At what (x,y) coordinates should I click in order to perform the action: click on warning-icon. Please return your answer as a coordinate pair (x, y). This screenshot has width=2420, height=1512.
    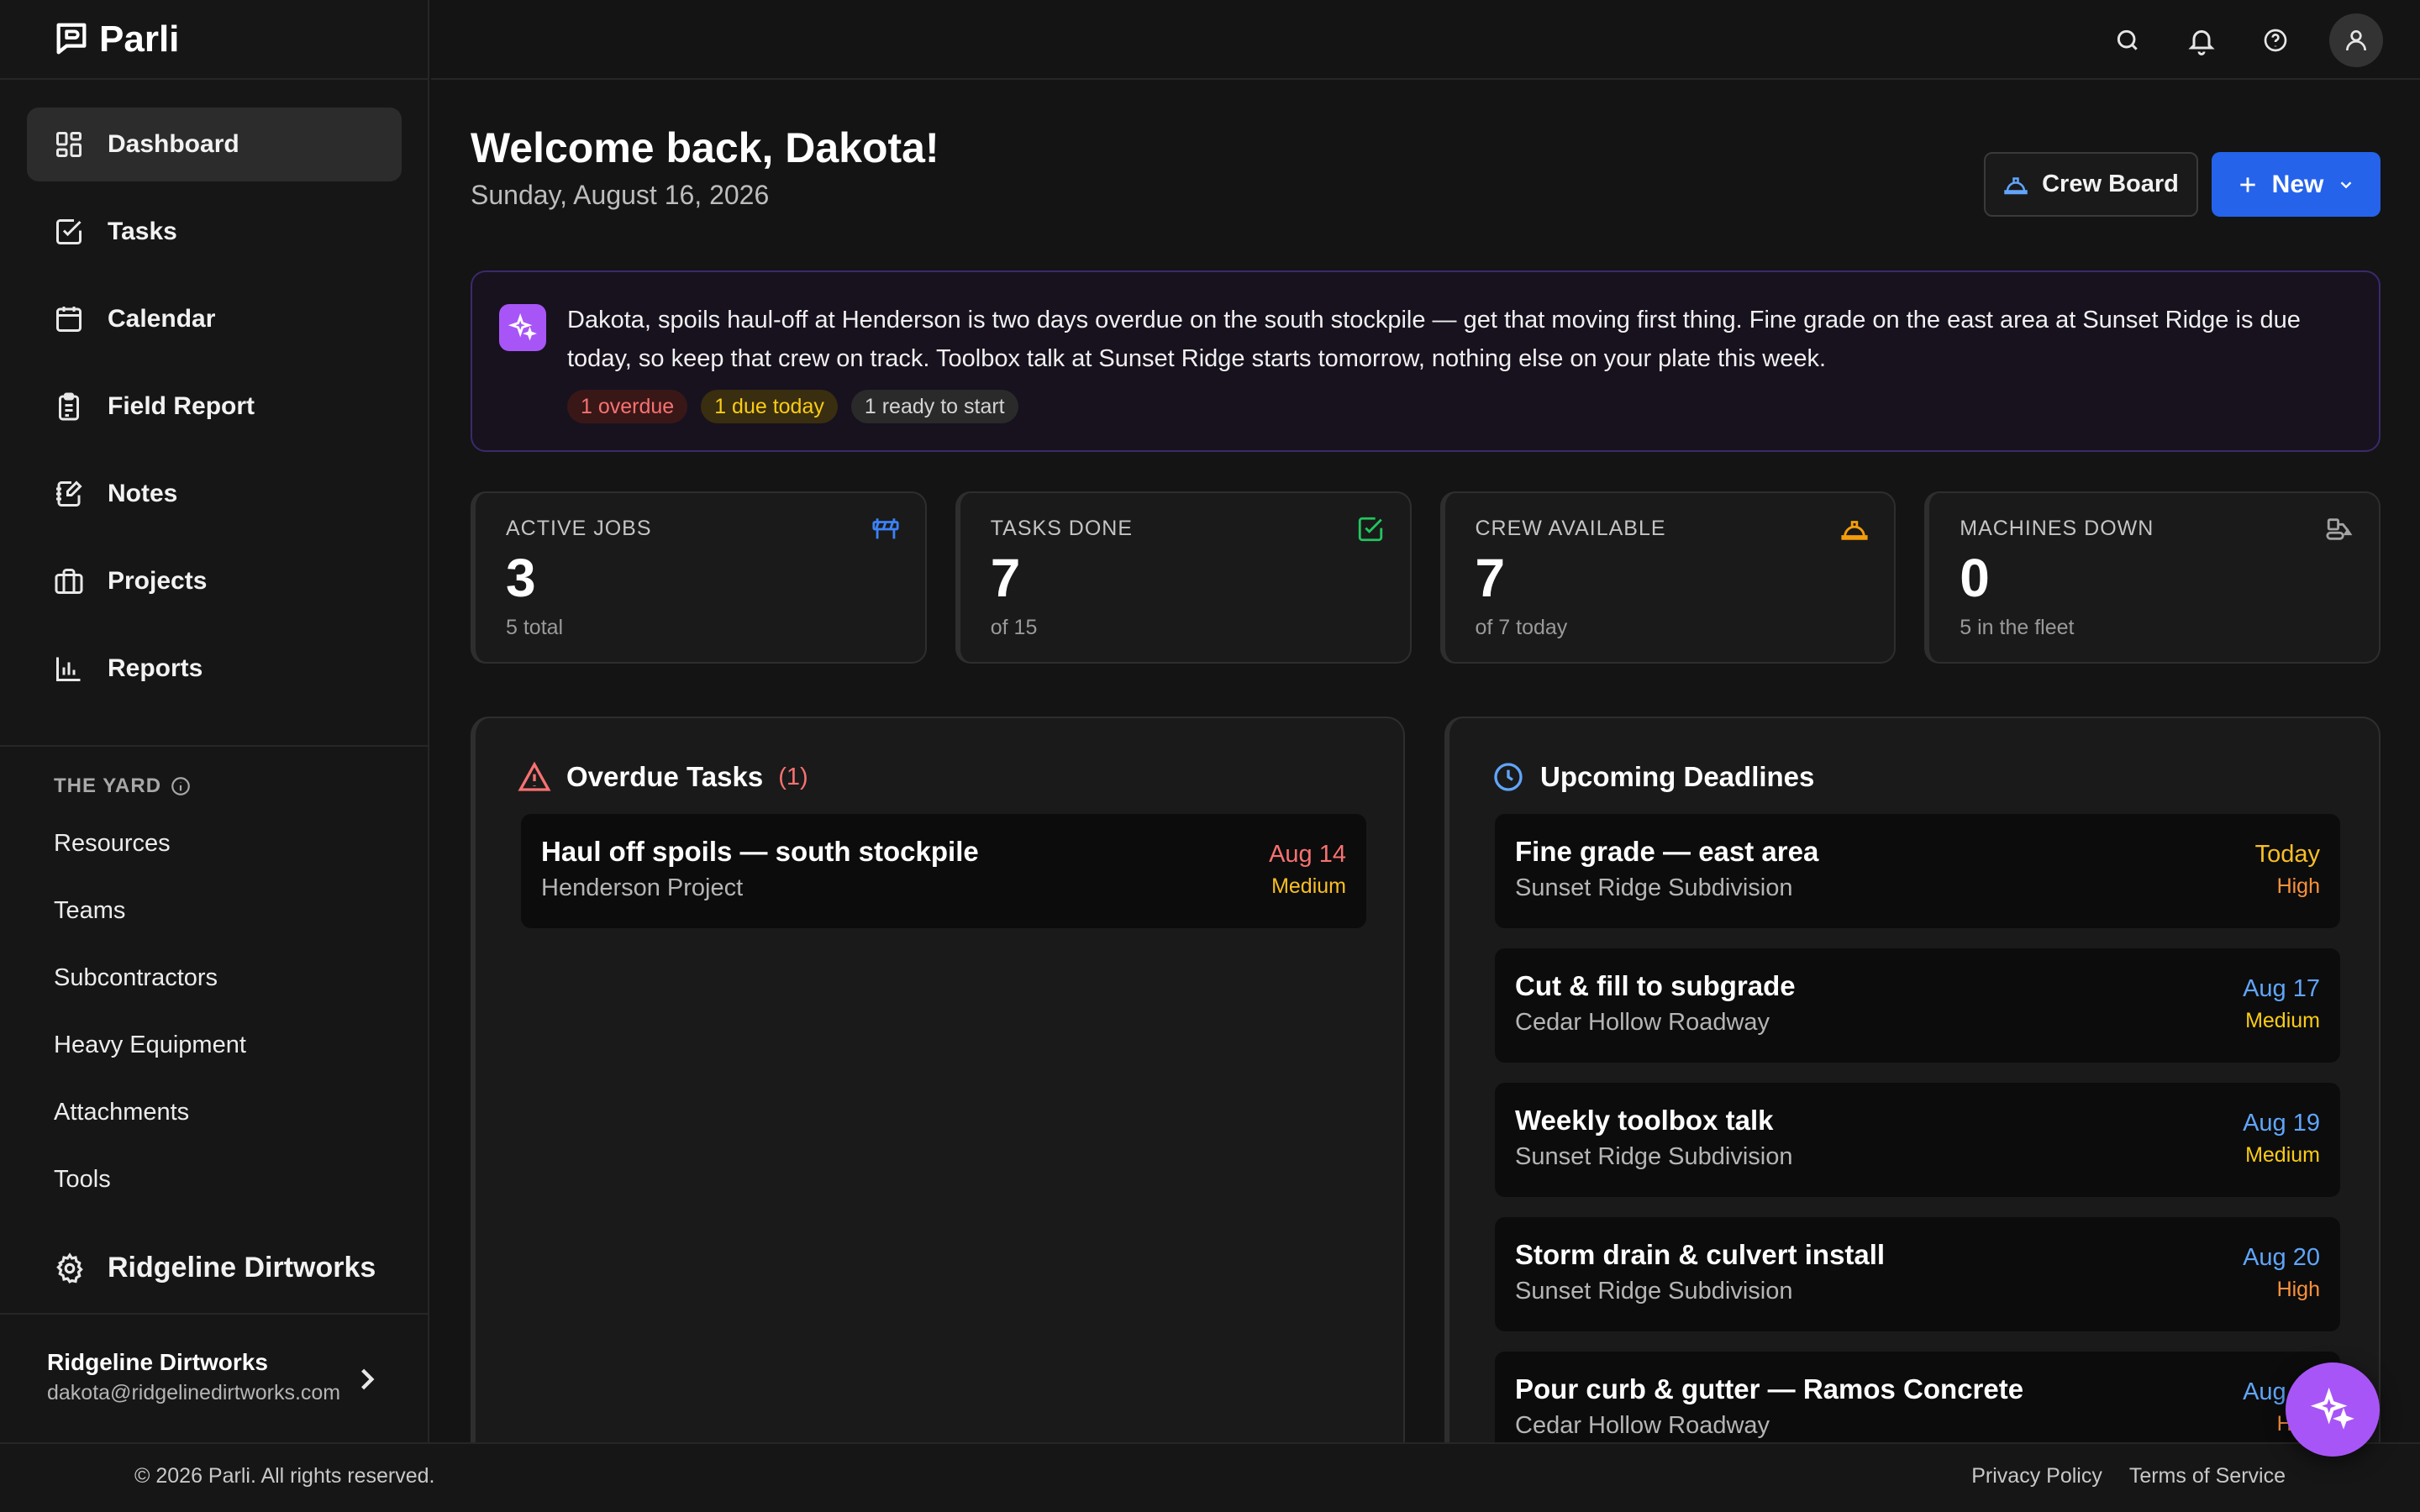
    Looking at the image, I should click on (534, 777).